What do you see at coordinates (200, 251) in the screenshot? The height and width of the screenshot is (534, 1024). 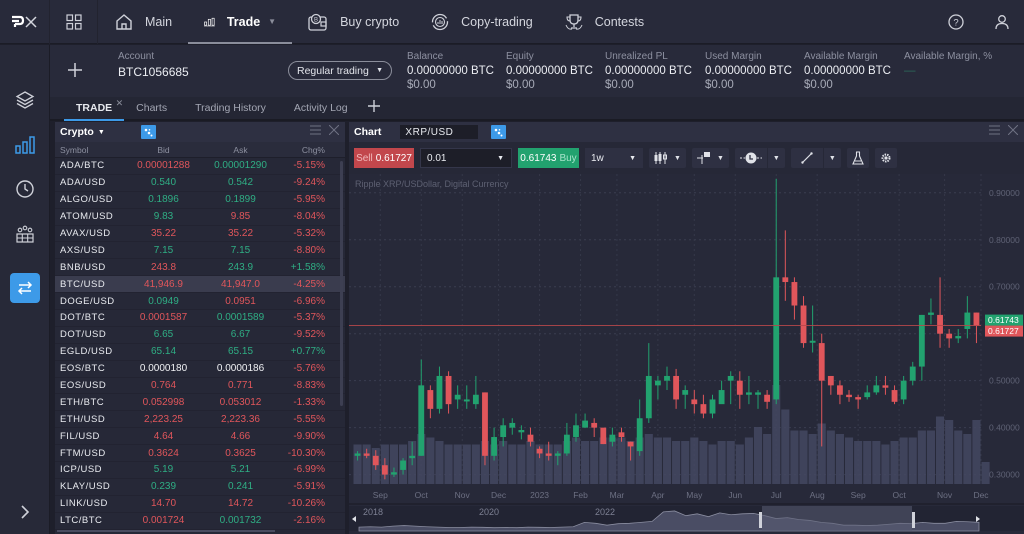 I see `watchlist-row: AXS/USD 7.15 7.15 -8.80%` at bounding box center [200, 251].